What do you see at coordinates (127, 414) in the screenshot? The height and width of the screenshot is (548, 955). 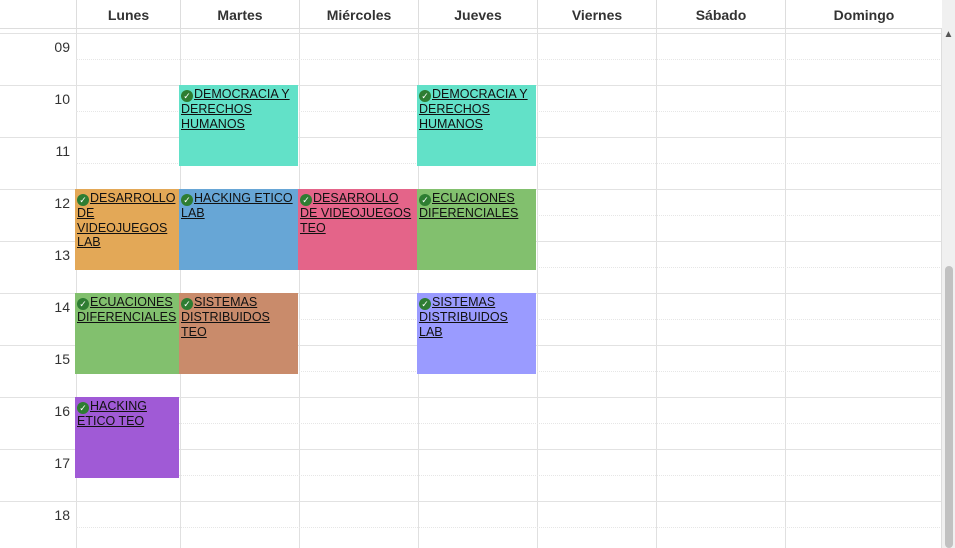 I see `event-title-link: ✓ HACKING ETICO TEO` at bounding box center [127, 414].